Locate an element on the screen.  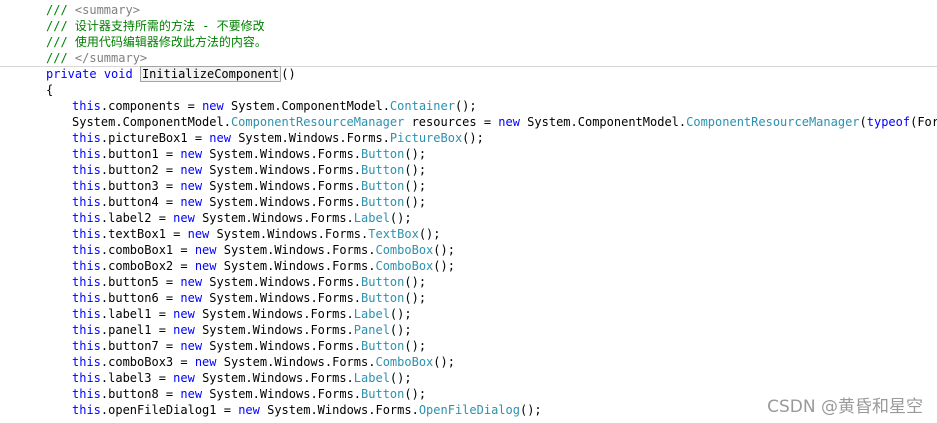
code-line: /// </summary> is located at coordinates (468, 58).